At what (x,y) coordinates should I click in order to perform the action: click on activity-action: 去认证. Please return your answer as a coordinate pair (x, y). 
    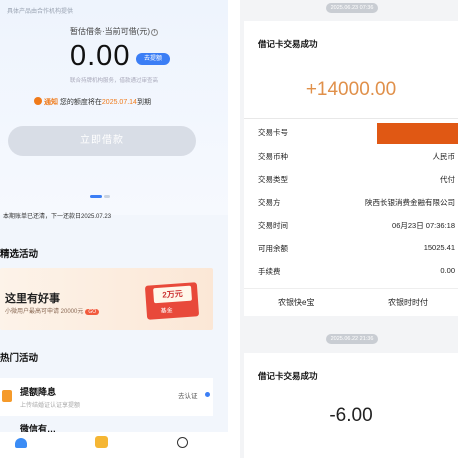
    Looking at the image, I should click on (188, 395).